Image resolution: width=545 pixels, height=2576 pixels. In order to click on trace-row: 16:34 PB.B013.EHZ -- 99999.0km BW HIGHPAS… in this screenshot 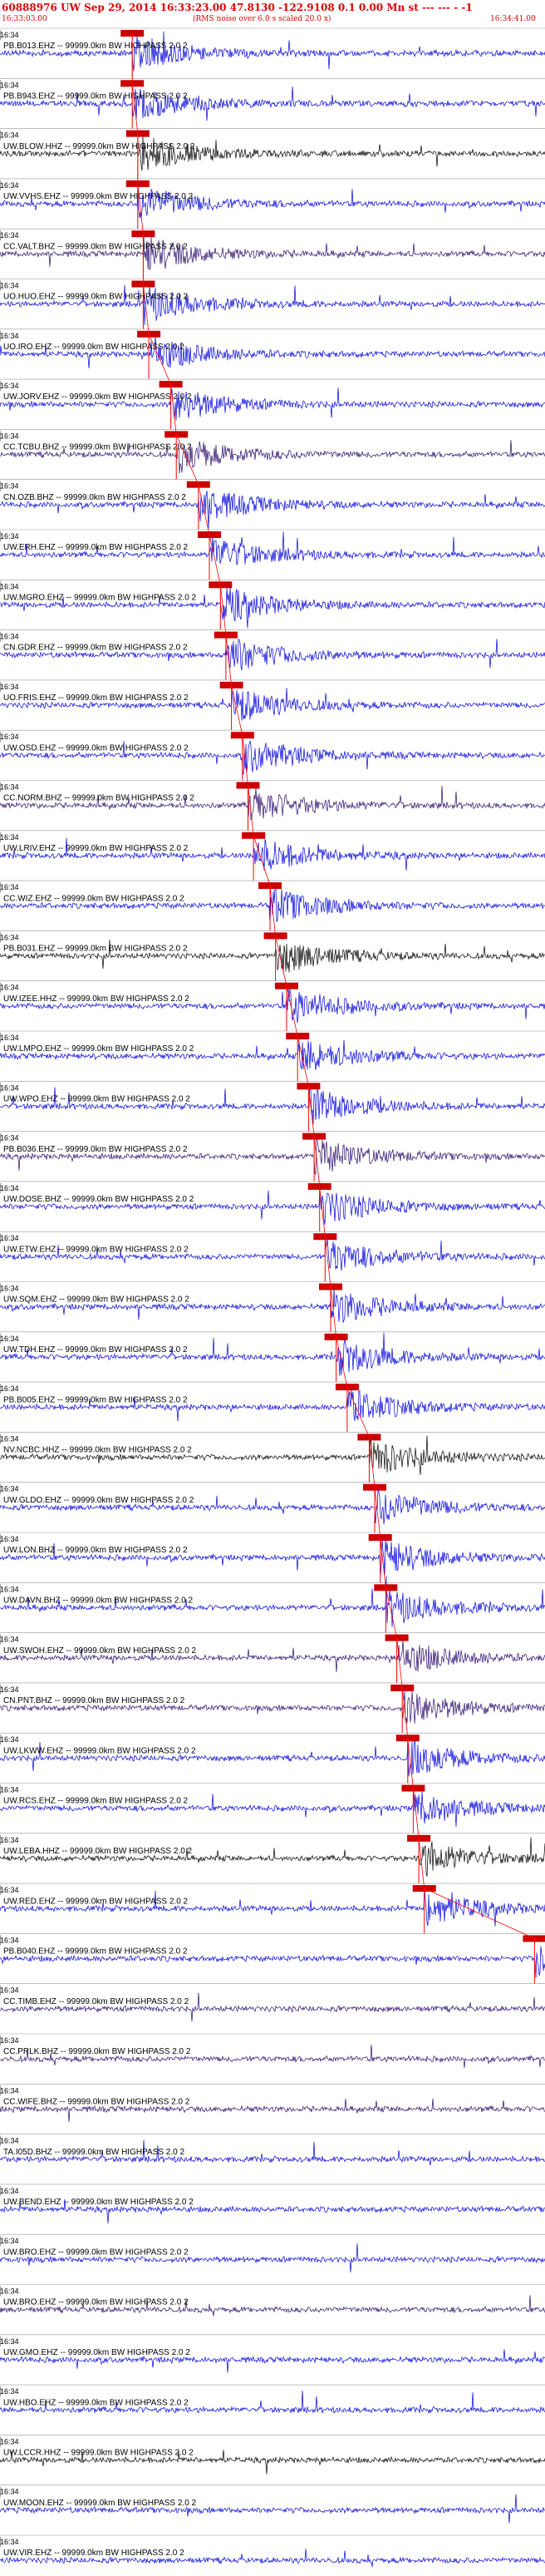, I will do `click(272, 53)`.